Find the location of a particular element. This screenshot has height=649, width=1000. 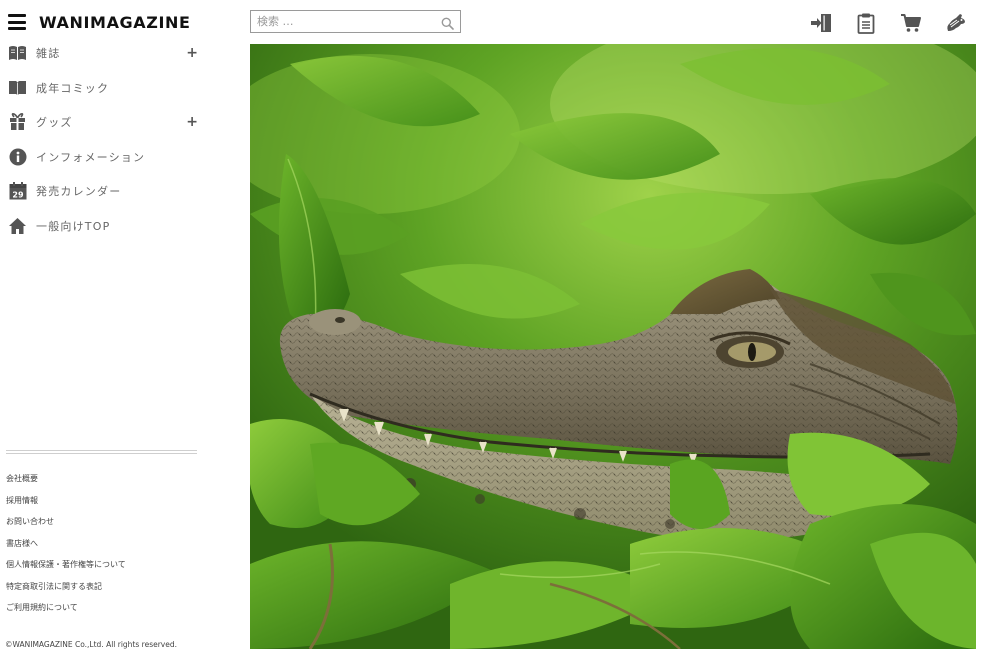

sidebar-item-label: 雑誌 is located at coordinates (48, 54).